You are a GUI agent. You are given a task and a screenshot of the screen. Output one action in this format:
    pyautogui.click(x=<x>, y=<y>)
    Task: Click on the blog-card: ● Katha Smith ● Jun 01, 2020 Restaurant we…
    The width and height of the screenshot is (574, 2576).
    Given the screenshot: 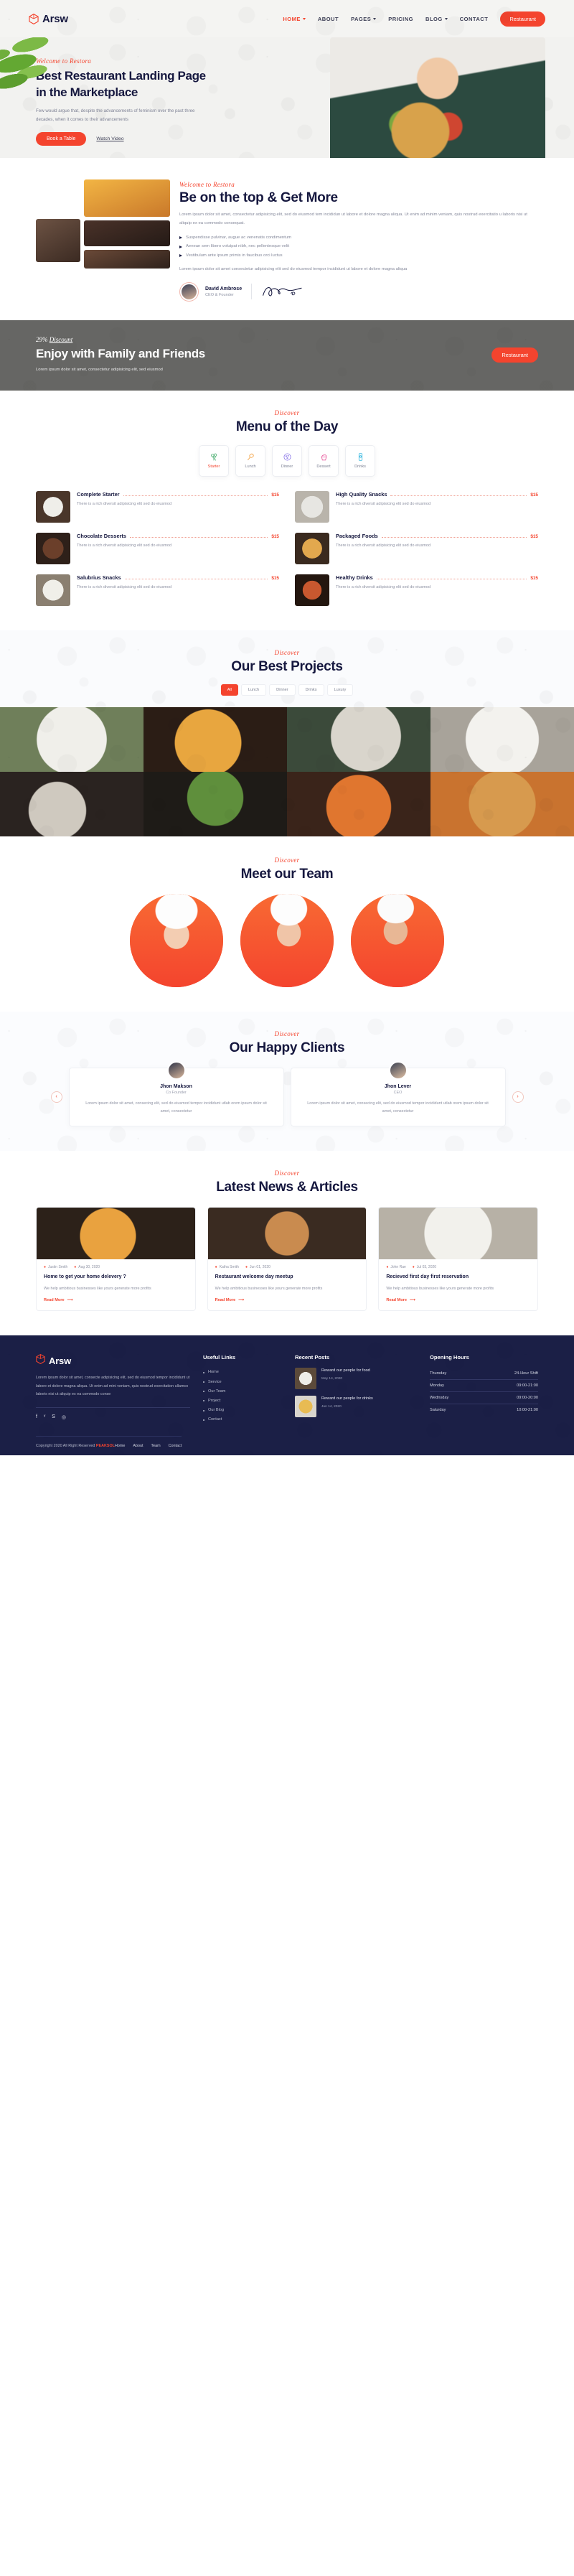 What is the action you would take?
    pyautogui.click(x=287, y=1259)
    